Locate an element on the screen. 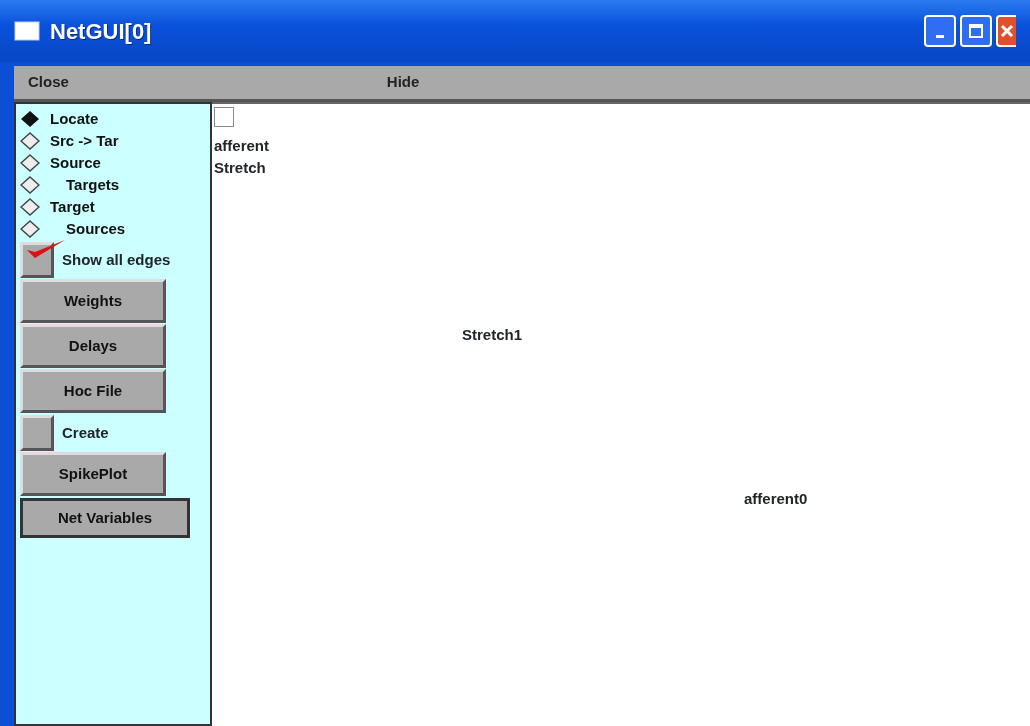 The height and width of the screenshot is (726, 1030). button: Hoc File is located at coordinates (93, 391).